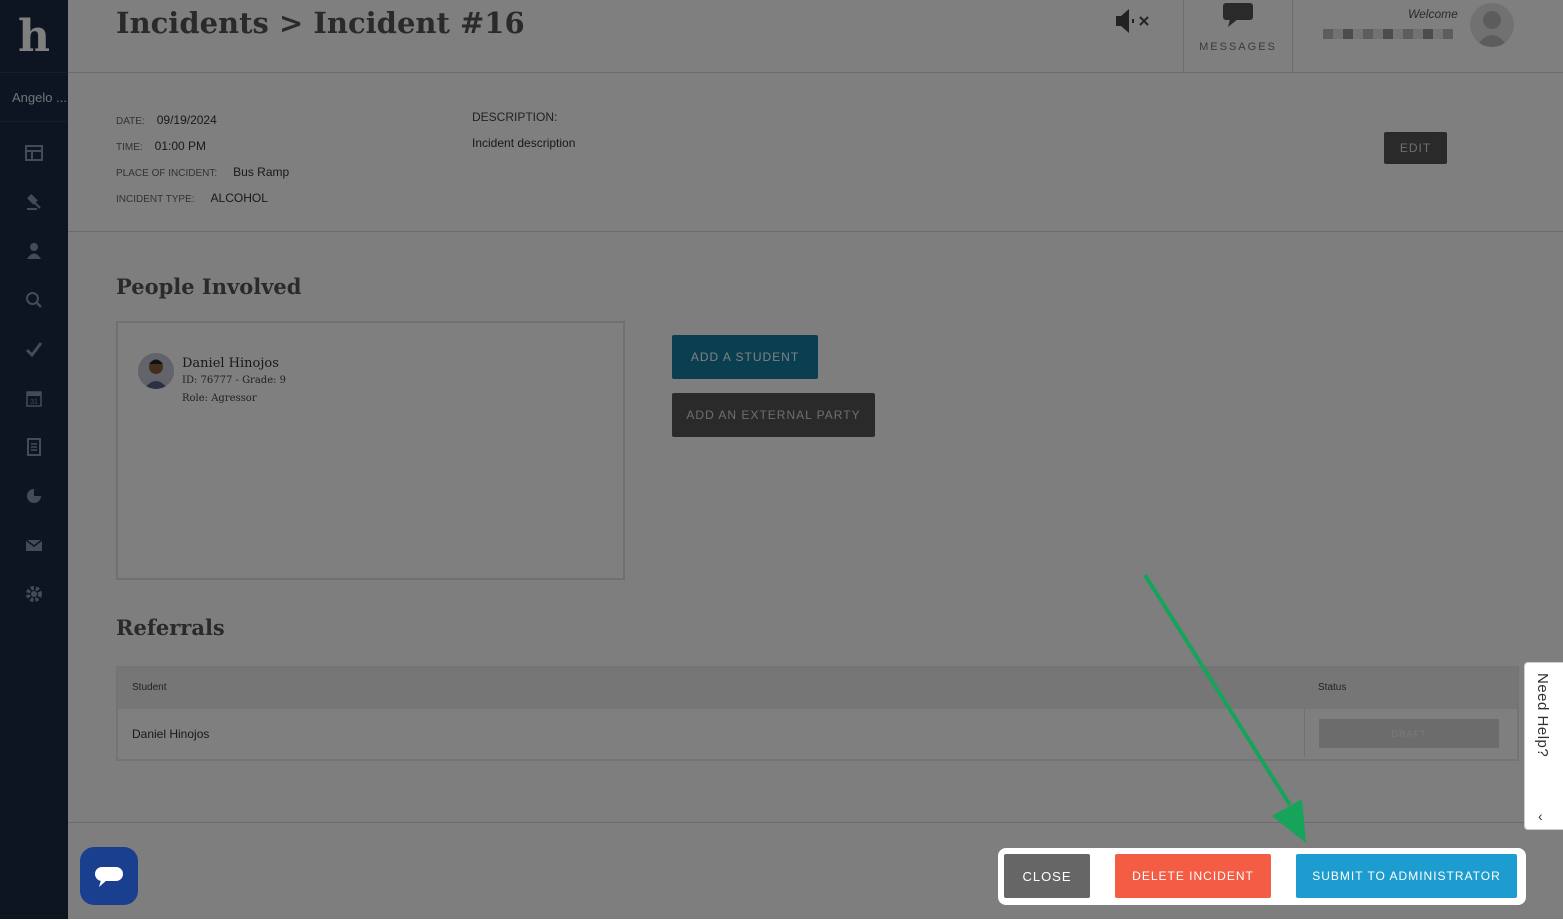 Image resolution: width=1563 pixels, height=920 pixels. Describe the element at coordinates (209, 286) in the screenshot. I see `people-involved-heading: People Involved` at that location.